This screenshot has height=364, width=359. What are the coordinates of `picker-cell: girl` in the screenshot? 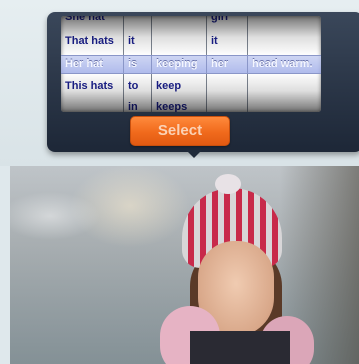 It's located at (227, 21).